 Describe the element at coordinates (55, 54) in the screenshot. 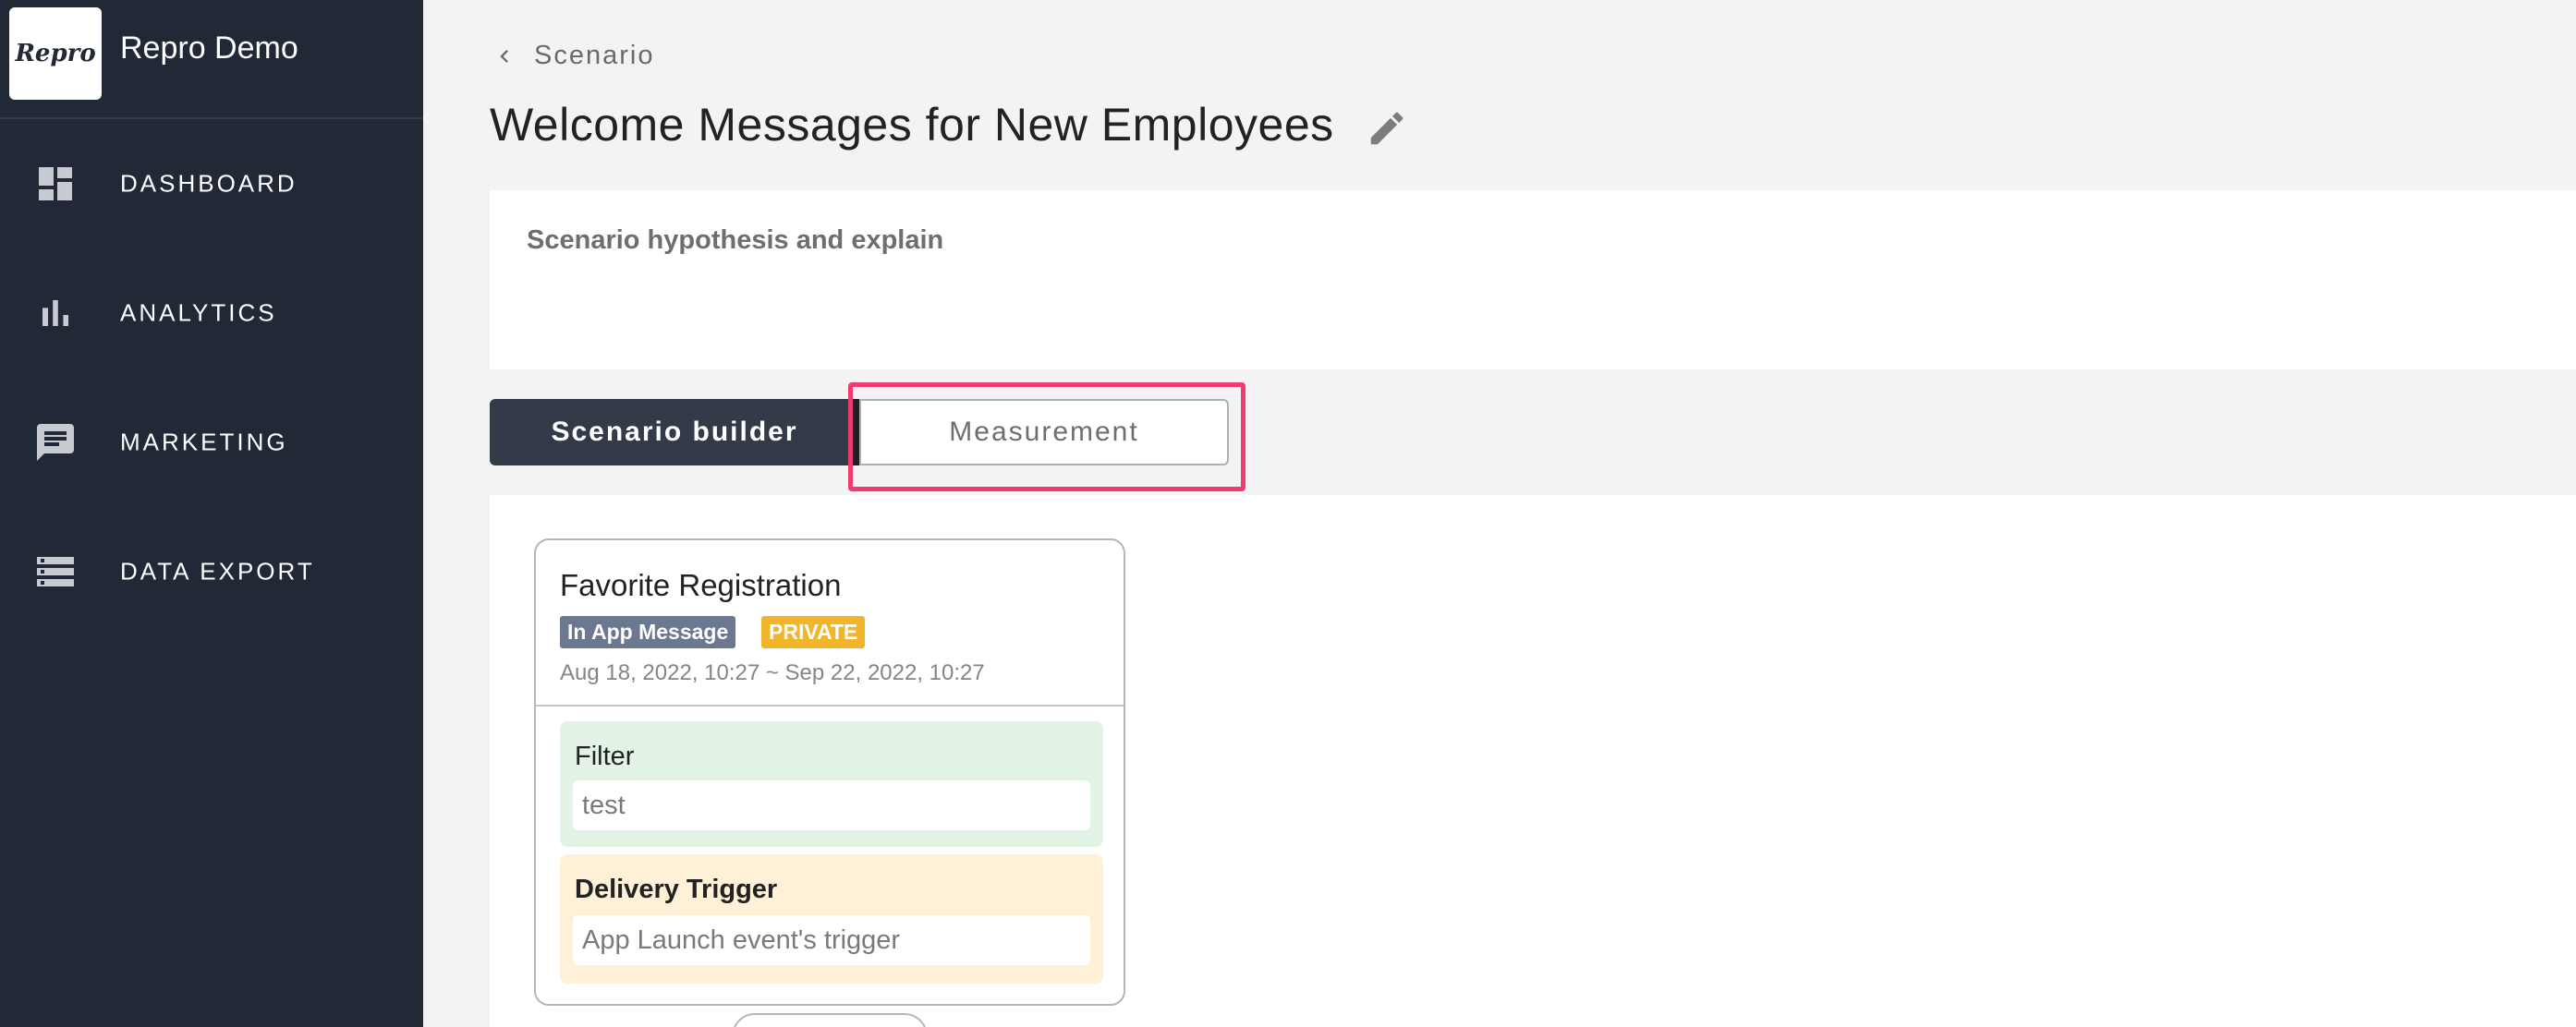

I see `repro-logo: Repro` at that location.